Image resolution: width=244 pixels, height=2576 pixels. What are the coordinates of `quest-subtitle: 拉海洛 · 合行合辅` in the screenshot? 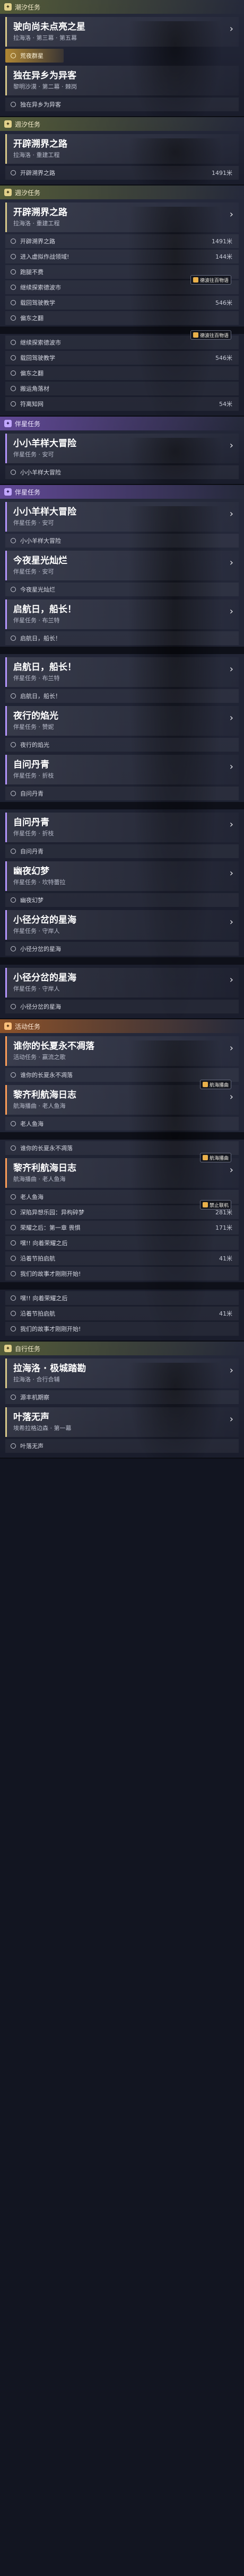 It's located at (36, 1379).